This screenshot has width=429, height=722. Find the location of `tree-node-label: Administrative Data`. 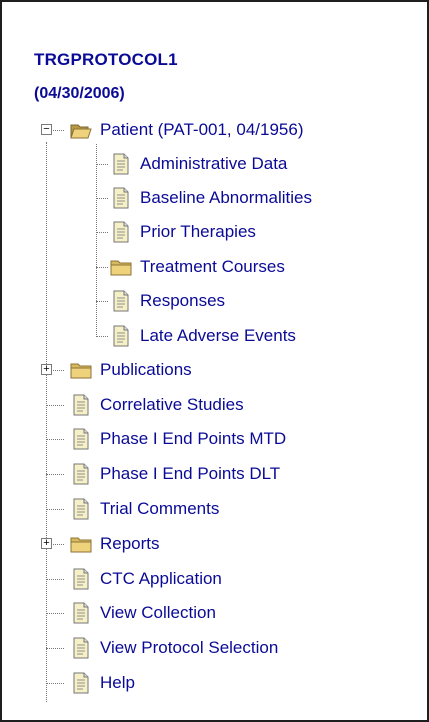

tree-node-label: Administrative Data is located at coordinates (214, 163).